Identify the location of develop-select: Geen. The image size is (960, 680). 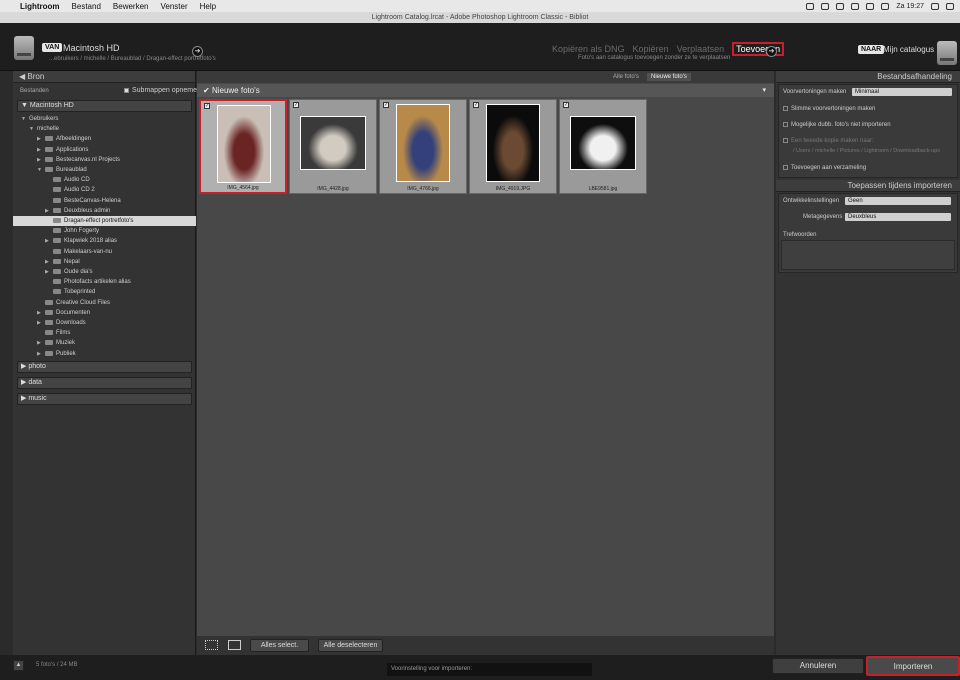
(898, 201).